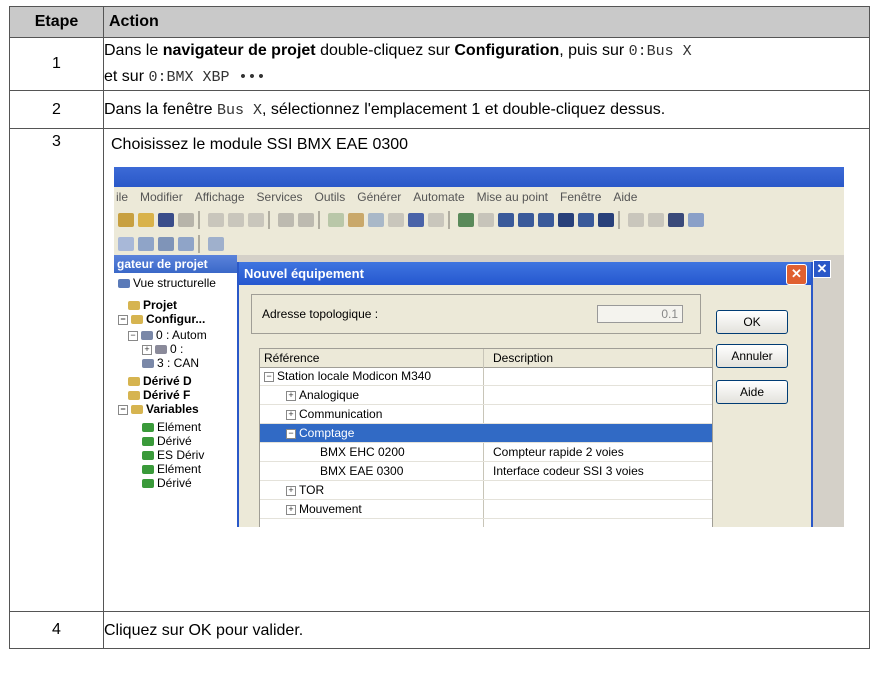 This screenshot has width=875, height=673. What do you see at coordinates (256, 220) in the screenshot?
I see `paste-icon` at bounding box center [256, 220].